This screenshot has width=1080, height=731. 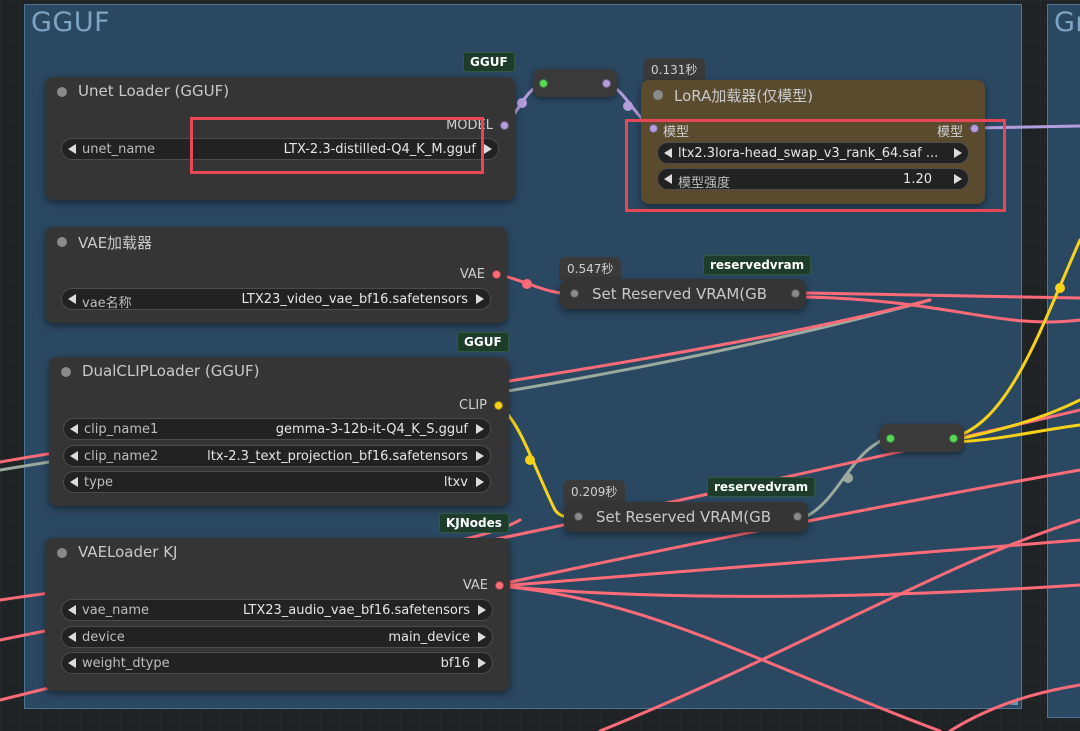 What do you see at coordinates (455, 482) in the screenshot?
I see `widget-value: ltxv` at bounding box center [455, 482].